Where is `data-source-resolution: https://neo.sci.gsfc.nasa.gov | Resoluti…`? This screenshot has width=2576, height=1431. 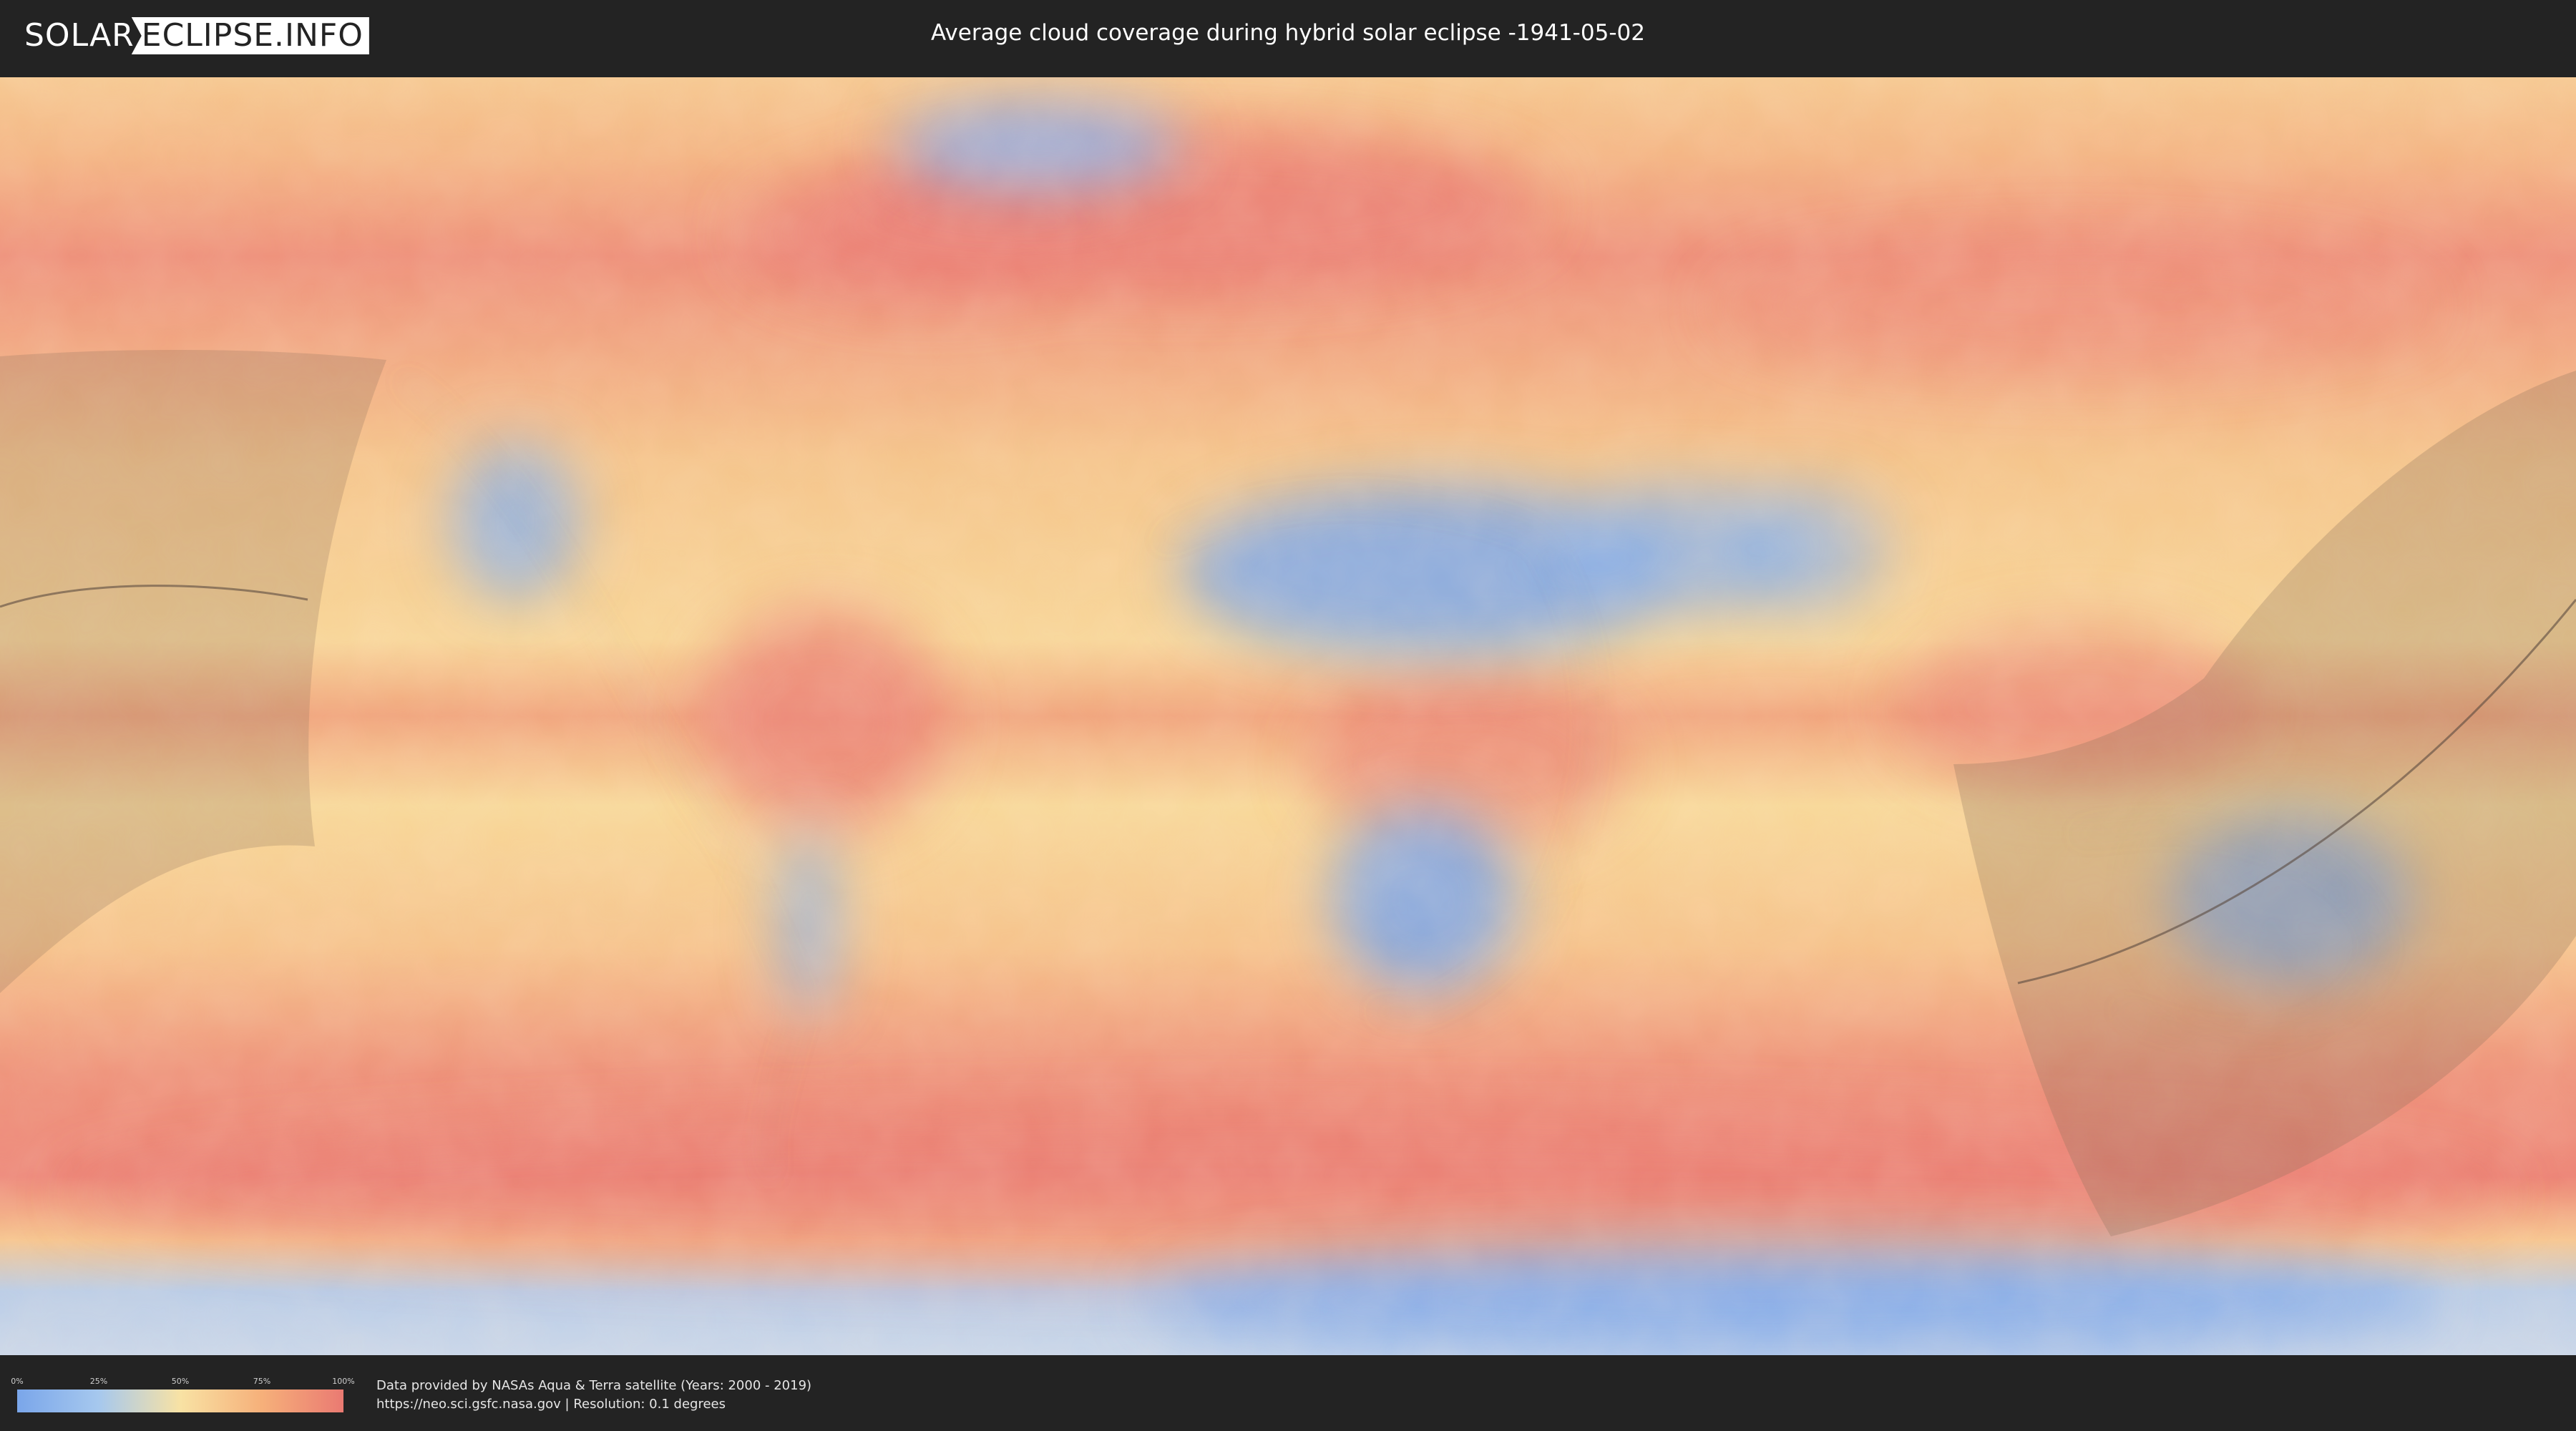 data-source-resolution: https://neo.sci.gsfc.nasa.gov | Resoluti… is located at coordinates (551, 1404).